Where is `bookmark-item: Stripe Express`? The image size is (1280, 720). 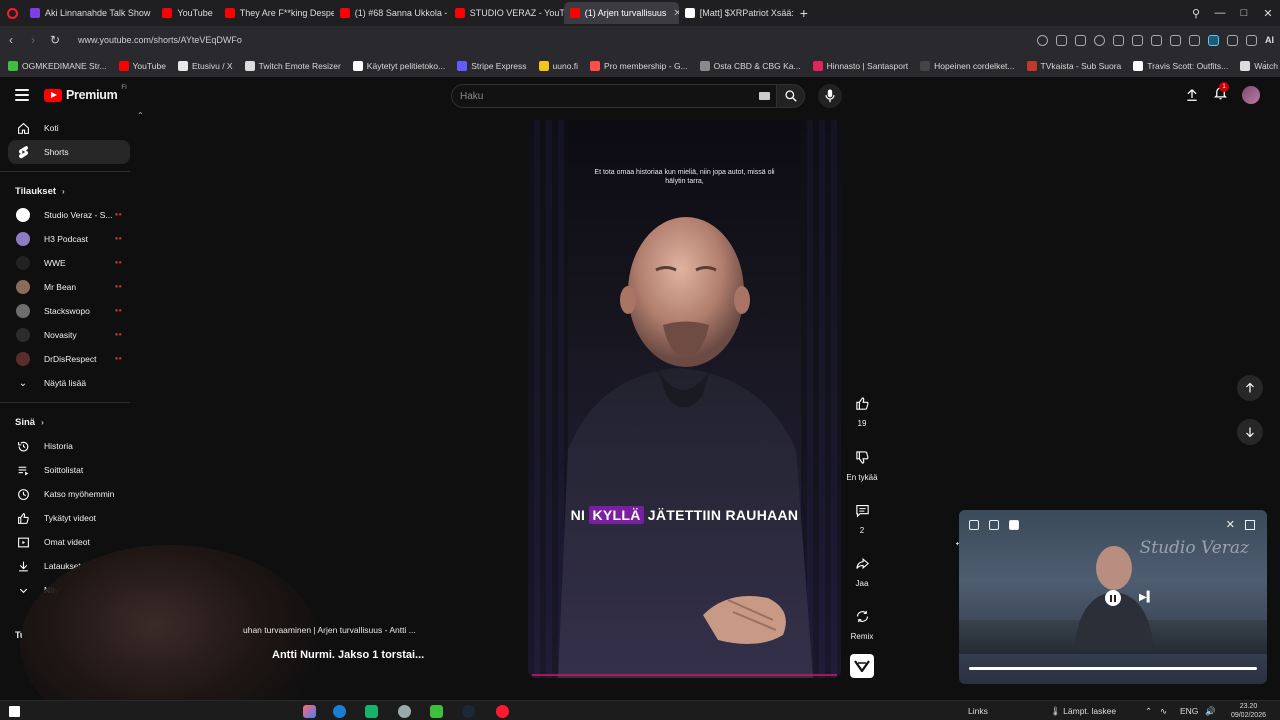
bookmark-item: Stripe Express is located at coordinates (492, 65).